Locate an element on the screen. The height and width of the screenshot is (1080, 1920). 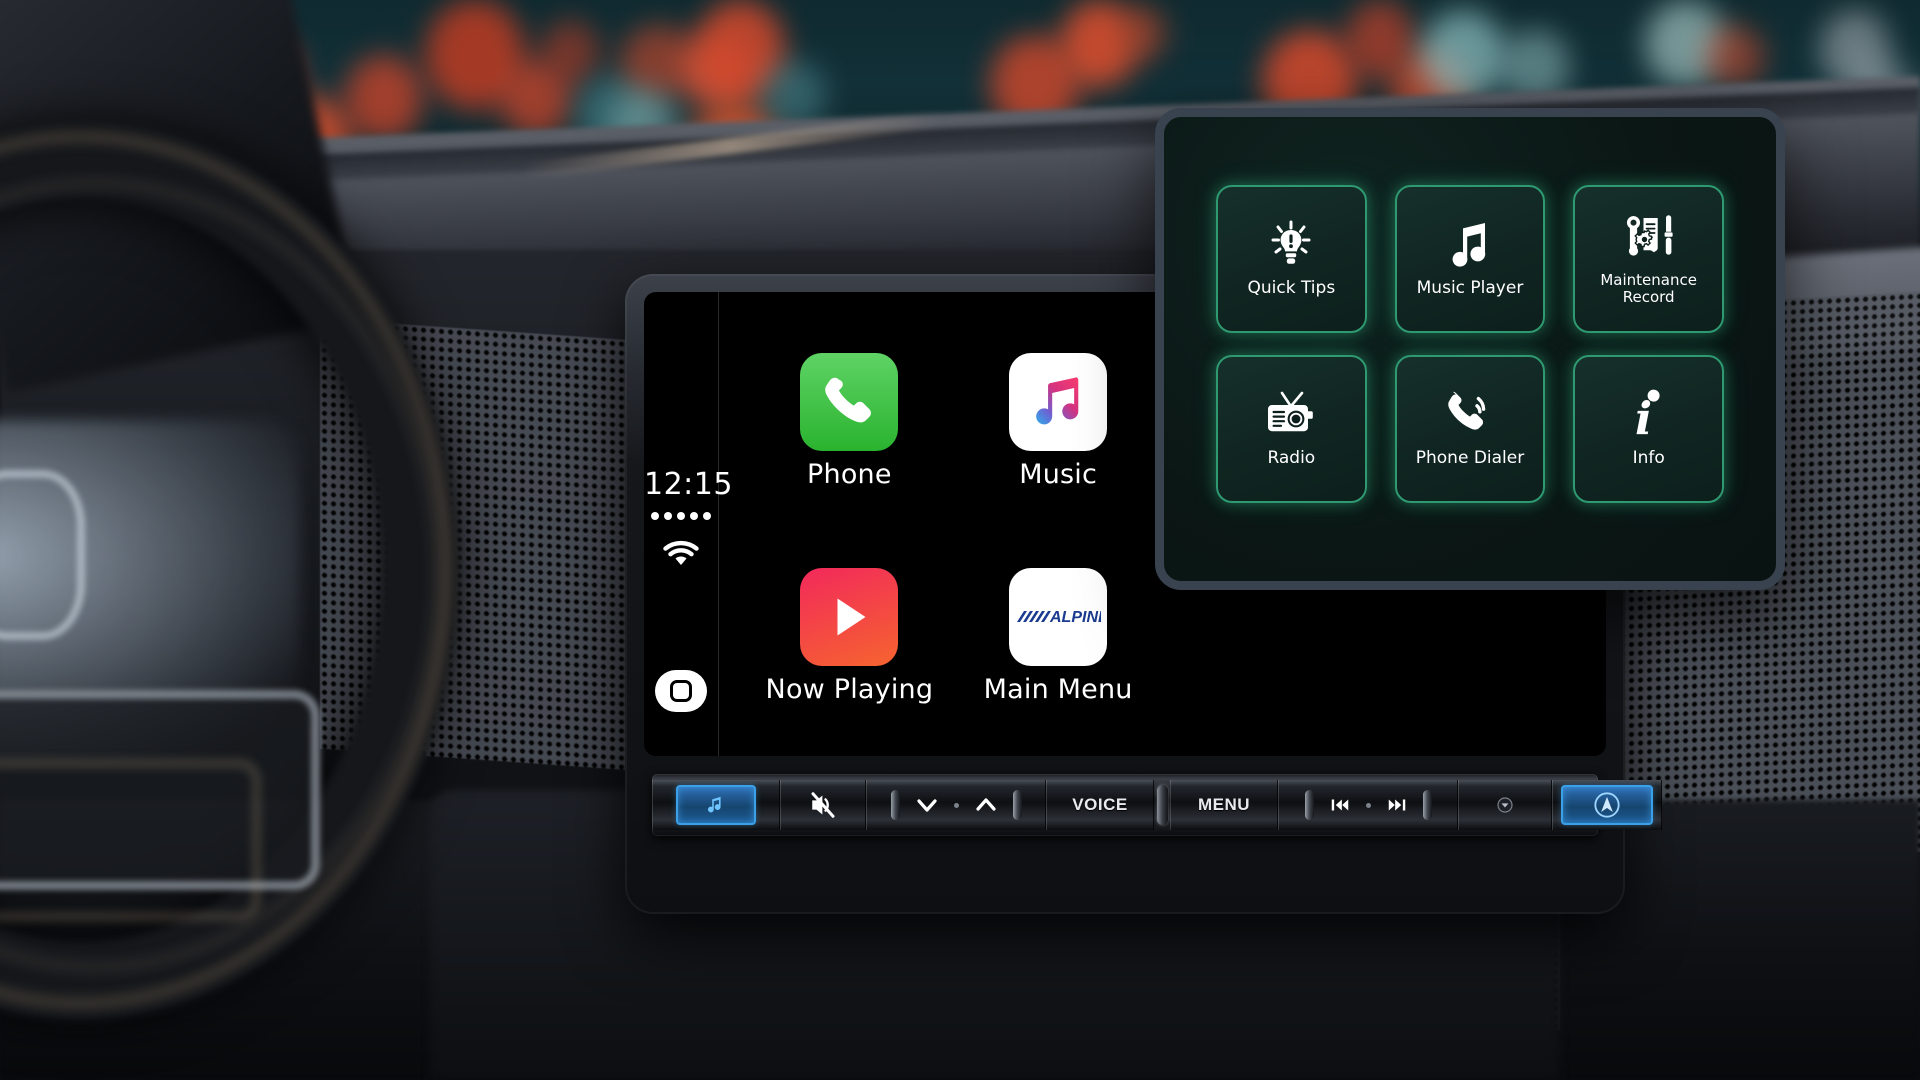
track-rocker is located at coordinates (1368, 805).